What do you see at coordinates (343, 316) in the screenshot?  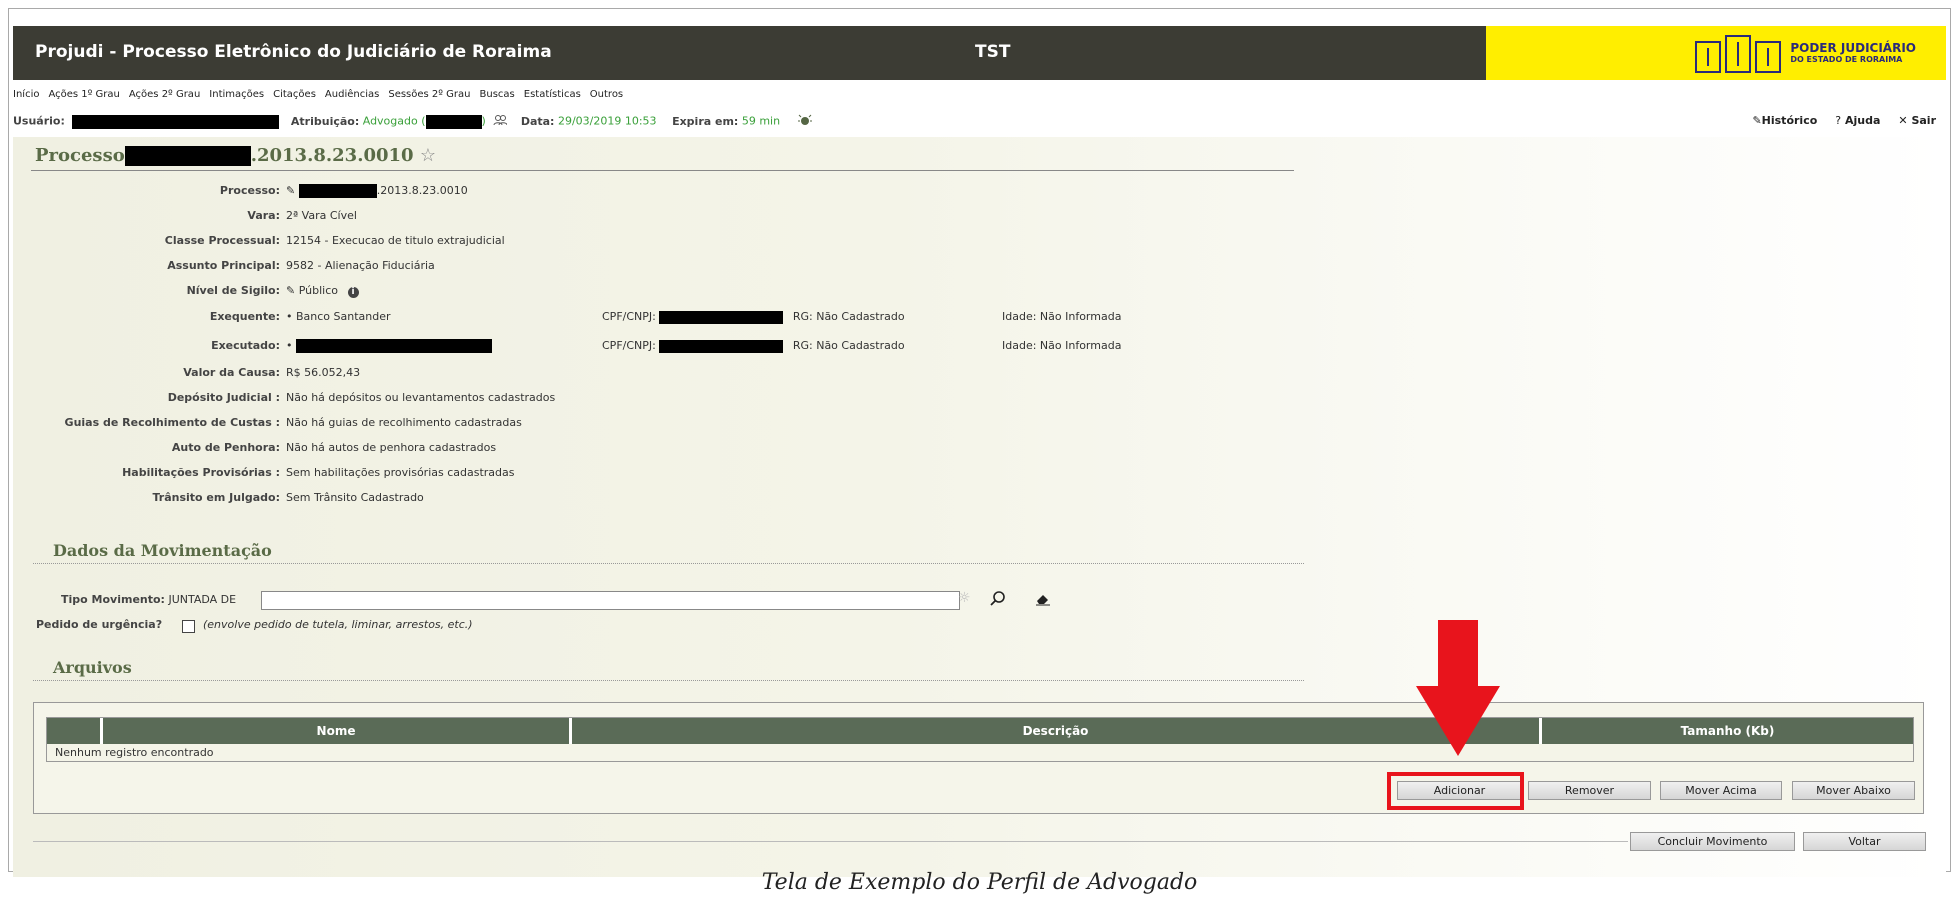 I see `exequente-name: Banco Santander` at bounding box center [343, 316].